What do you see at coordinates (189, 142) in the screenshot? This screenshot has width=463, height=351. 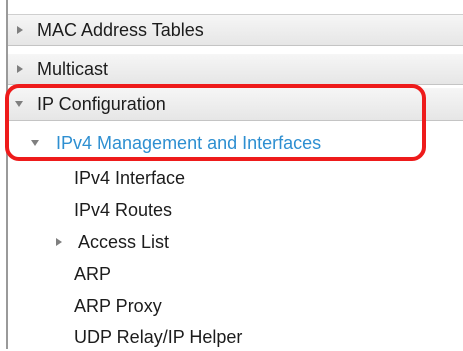 I see `nav-item-label: IPv4 Management and Interfaces` at bounding box center [189, 142].